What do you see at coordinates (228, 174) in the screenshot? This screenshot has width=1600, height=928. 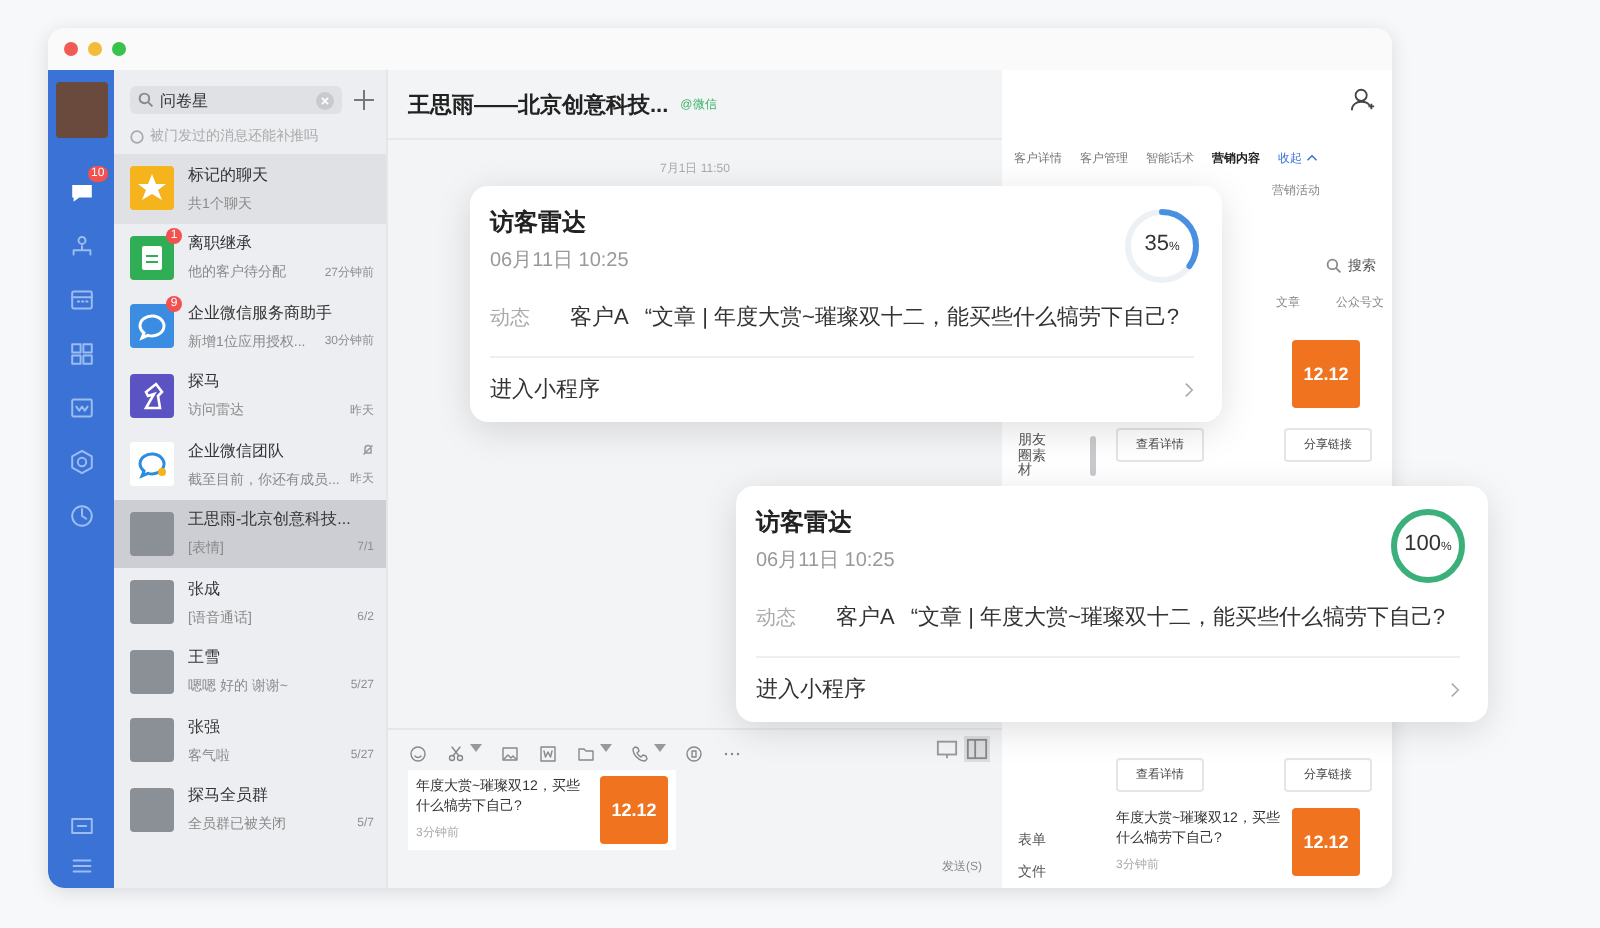 I see `contact-name: 标记的聊天` at bounding box center [228, 174].